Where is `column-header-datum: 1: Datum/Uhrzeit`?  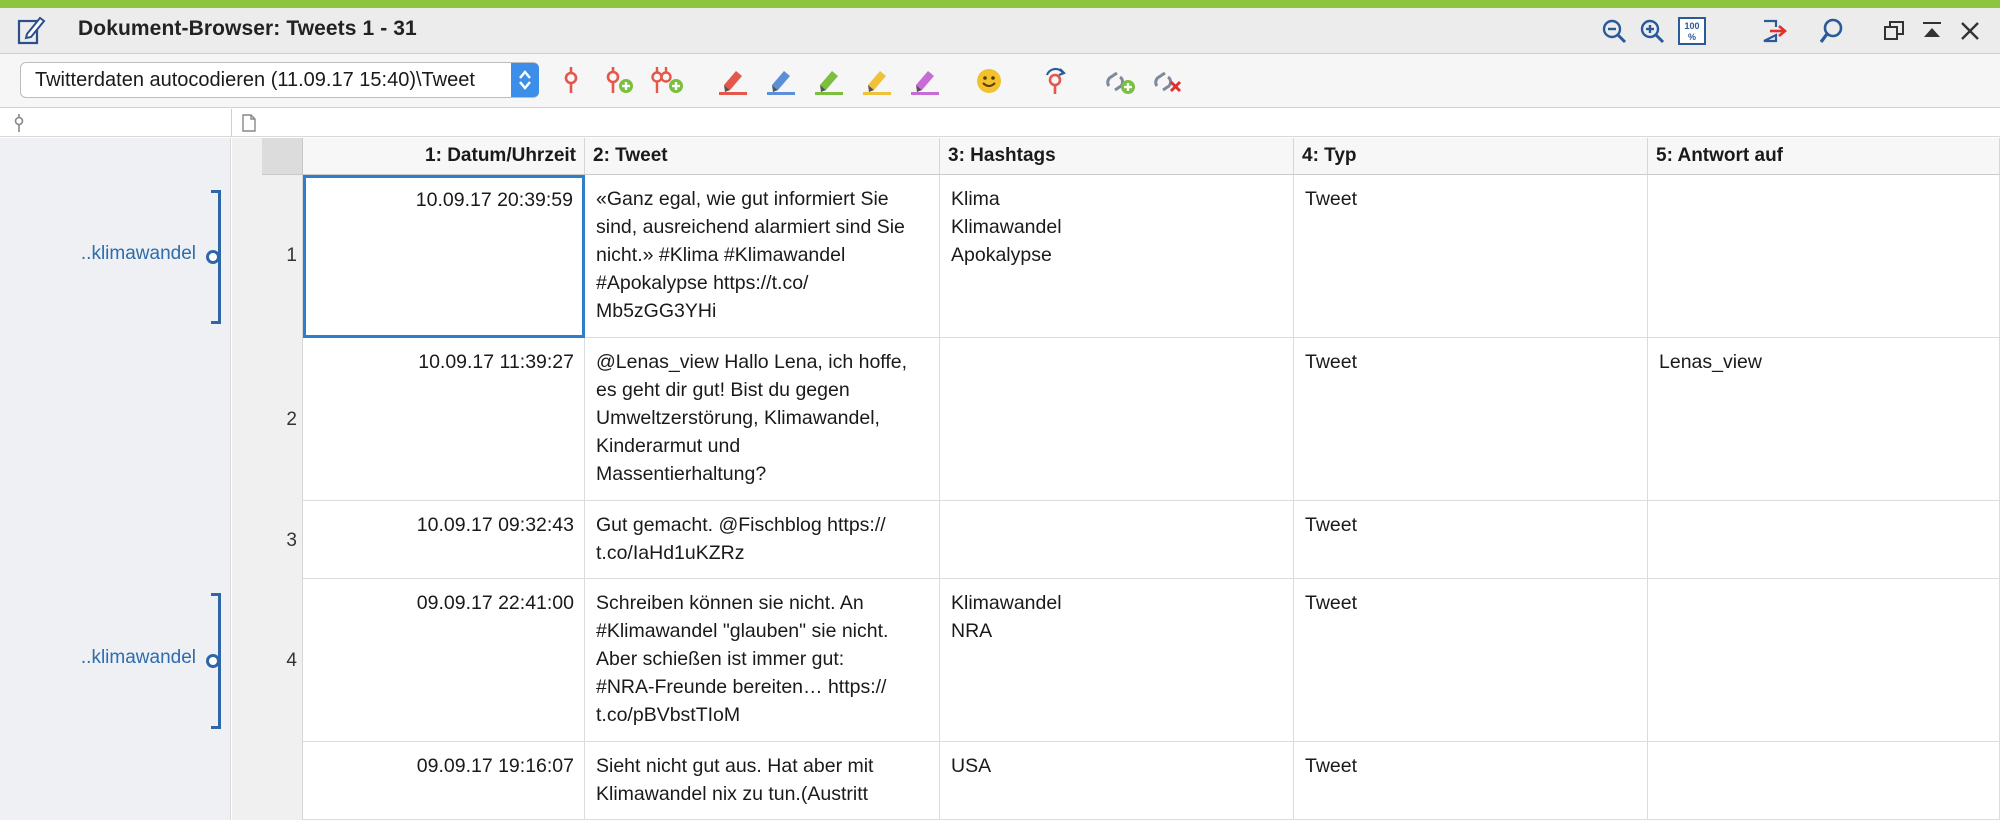
column-header-datum: 1: Datum/Uhrzeit is located at coordinates (444, 156).